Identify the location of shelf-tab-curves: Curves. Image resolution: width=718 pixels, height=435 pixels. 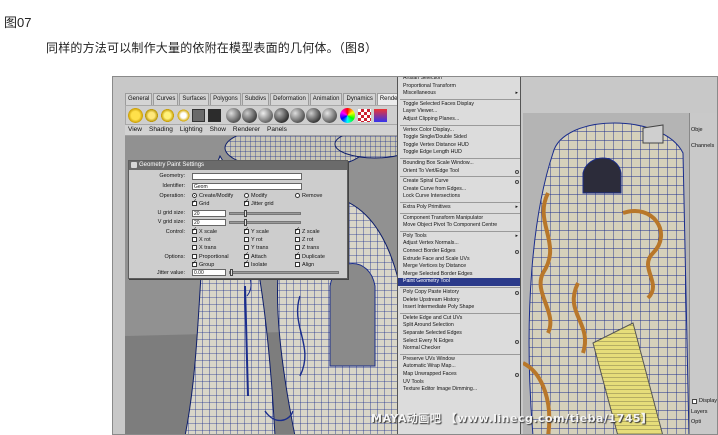
(166, 99).